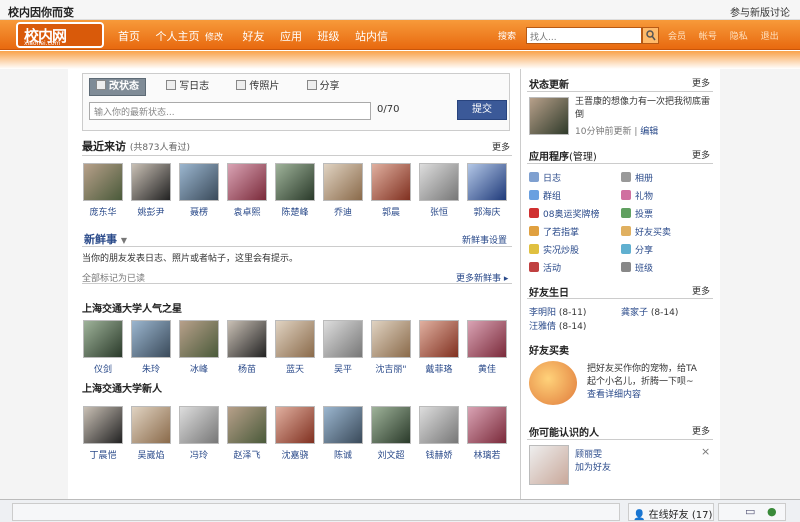 Image resolution: width=800 pixels, height=522 pixels. I want to click on newbie-card: 刘文超, so click(391, 433).